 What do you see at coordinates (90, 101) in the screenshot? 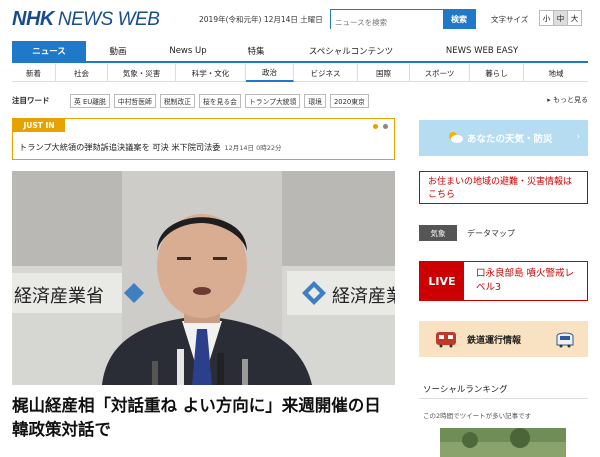
I see `keyword-tag: 英 EU離脱` at bounding box center [90, 101].